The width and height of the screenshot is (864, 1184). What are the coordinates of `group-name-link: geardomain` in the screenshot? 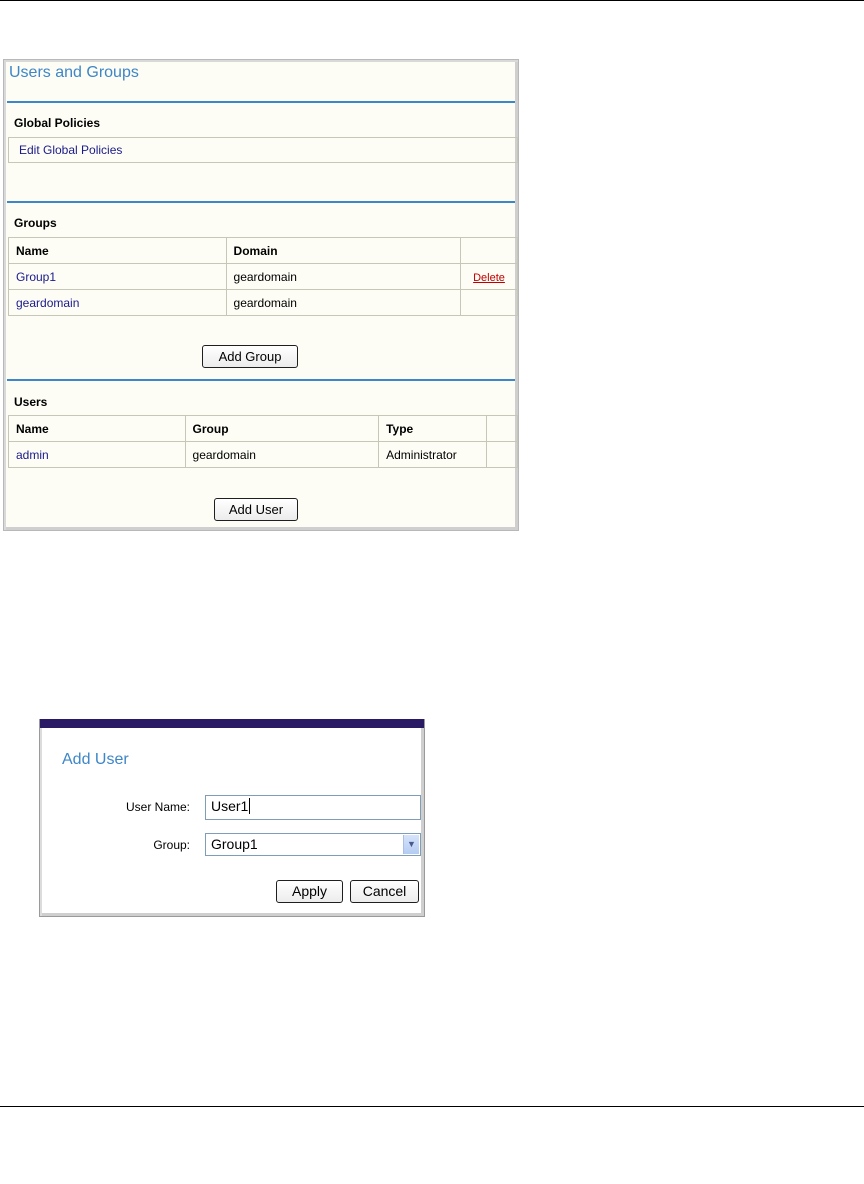 It's located at (47, 303).